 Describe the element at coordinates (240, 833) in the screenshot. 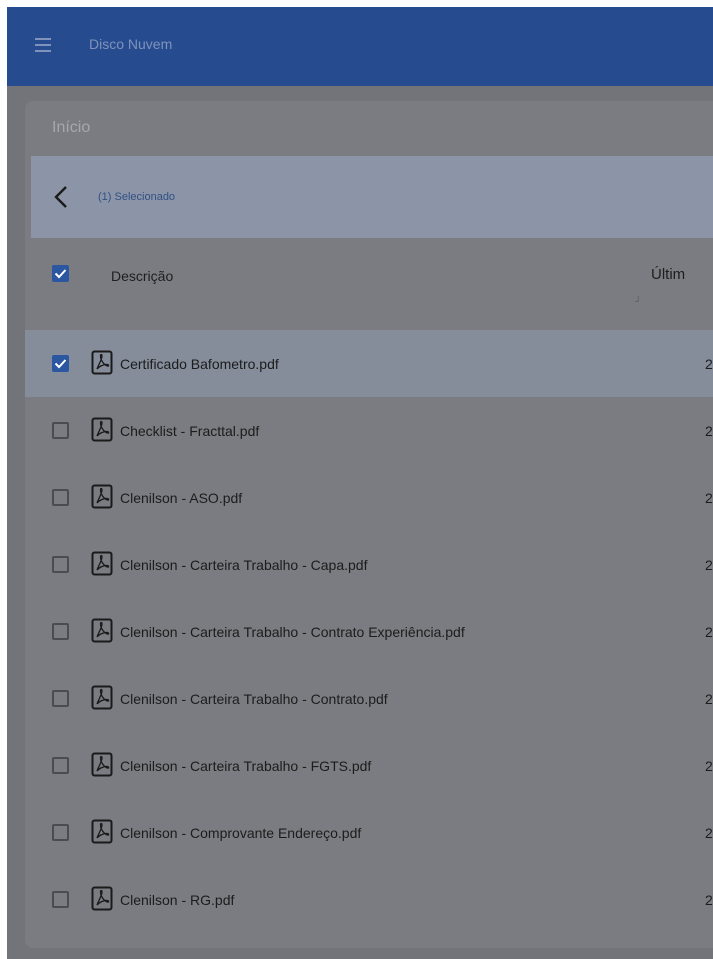

I see `file-name: Clenilson - Comprovante Endereço.pdf` at that location.